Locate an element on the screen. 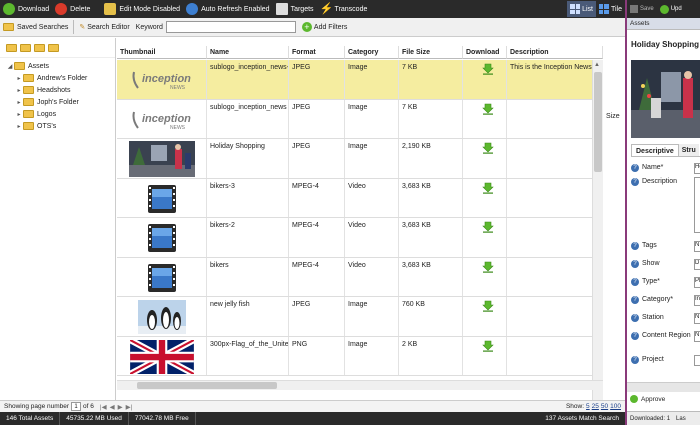 This screenshot has width=700, height=425. edit-mode-button: Edit Mode Disabled is located at coordinates (142, 9).